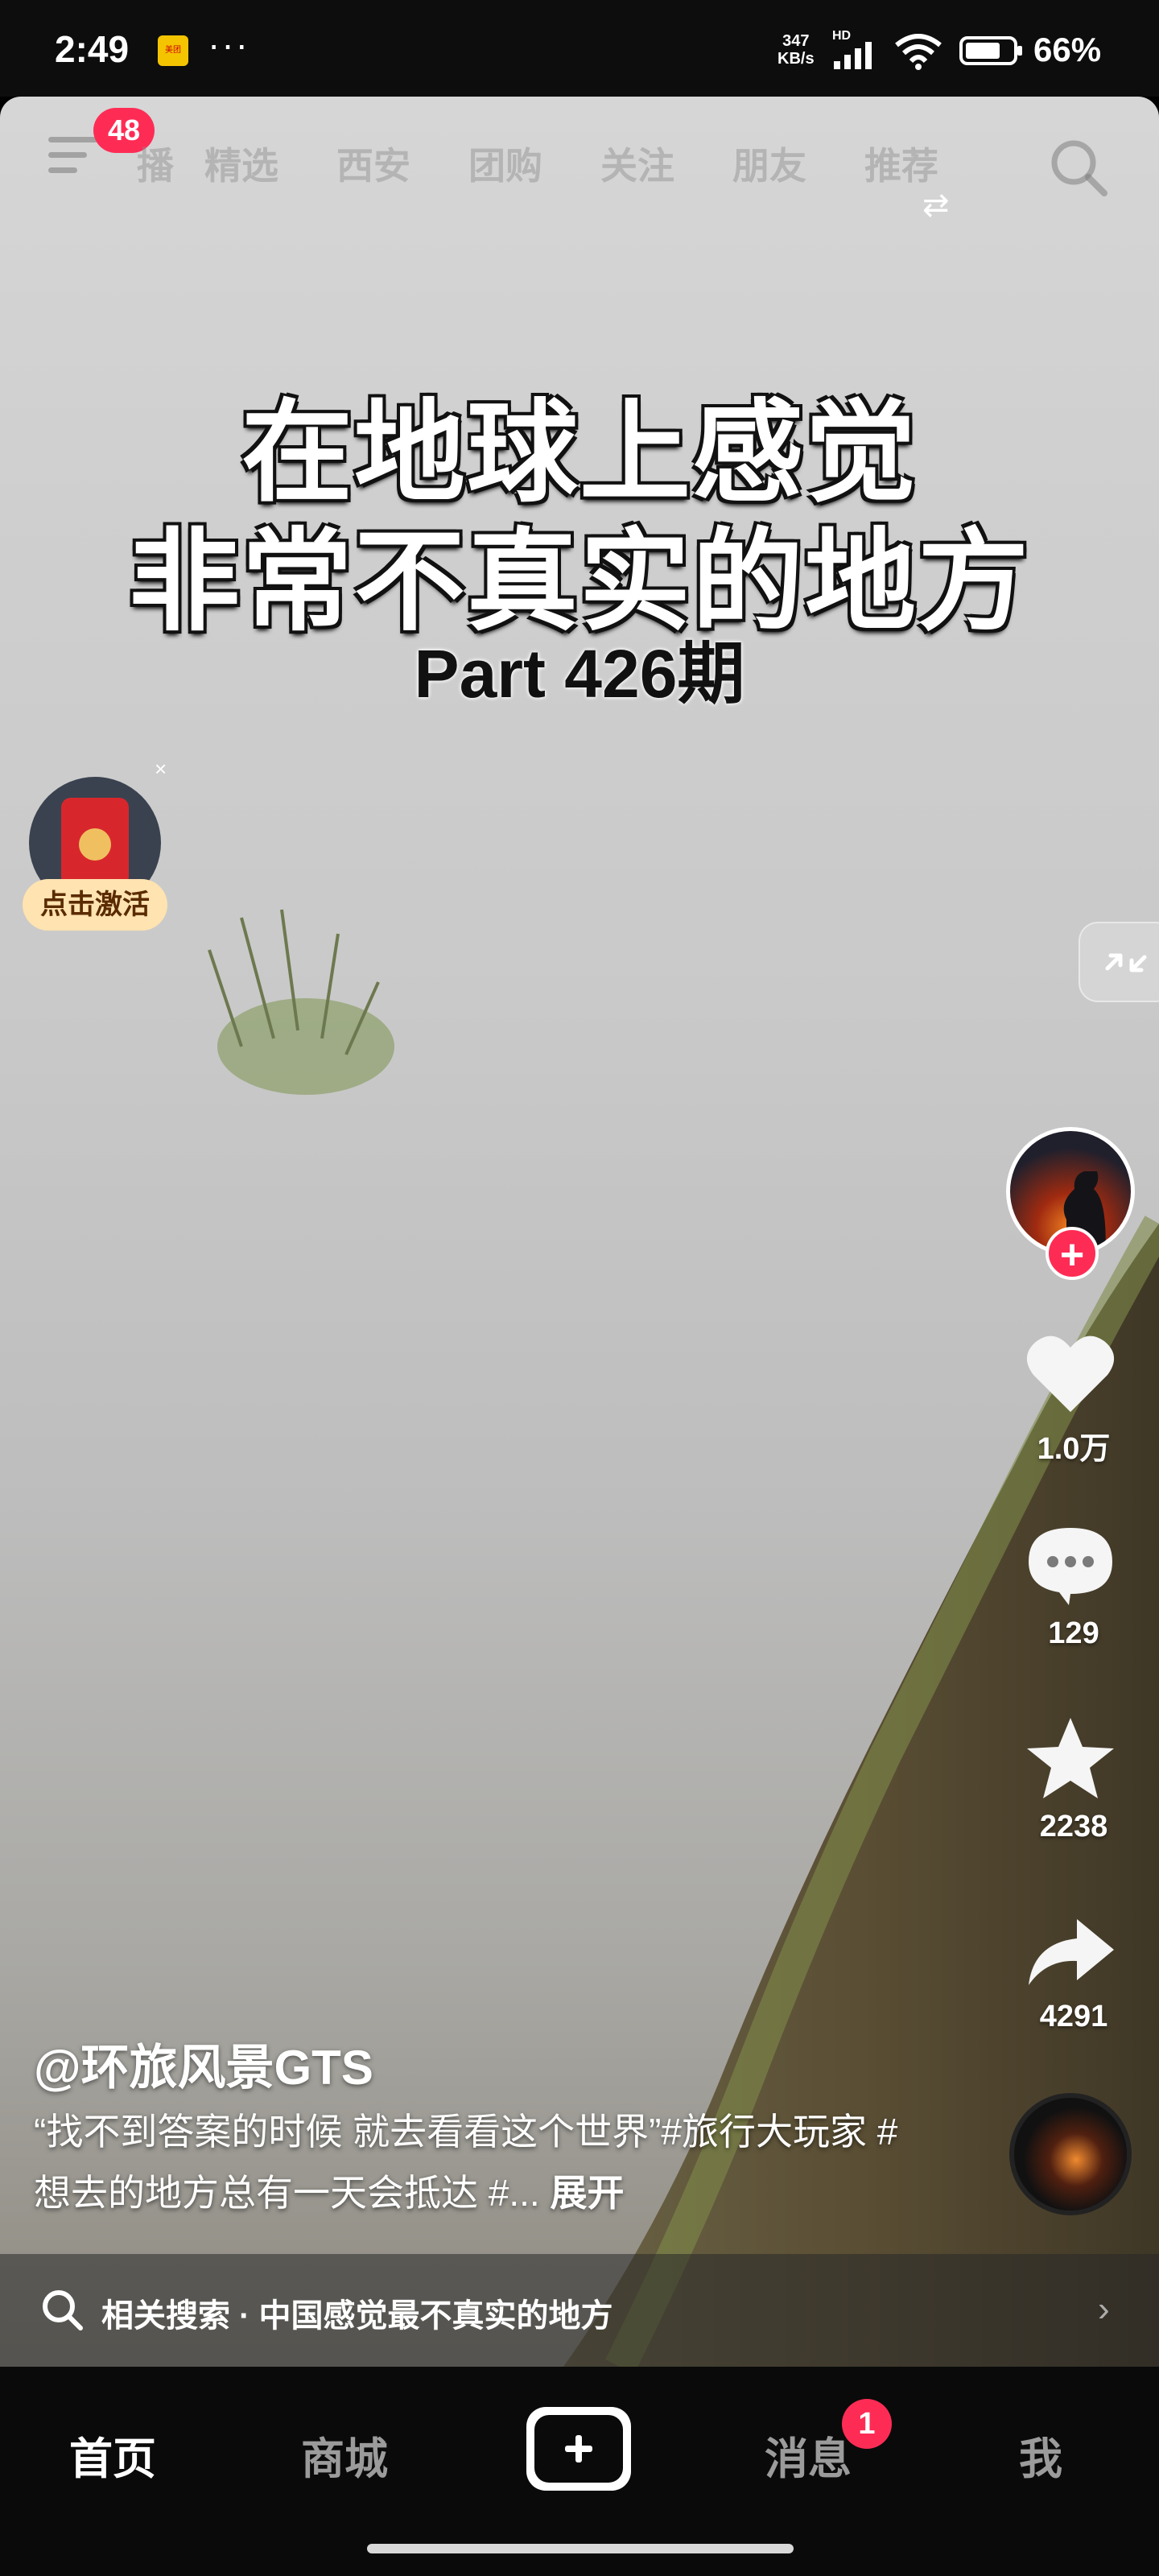 This screenshot has height=2576, width=1159. I want to click on status-overflow-icon: ···, so click(229, 44).